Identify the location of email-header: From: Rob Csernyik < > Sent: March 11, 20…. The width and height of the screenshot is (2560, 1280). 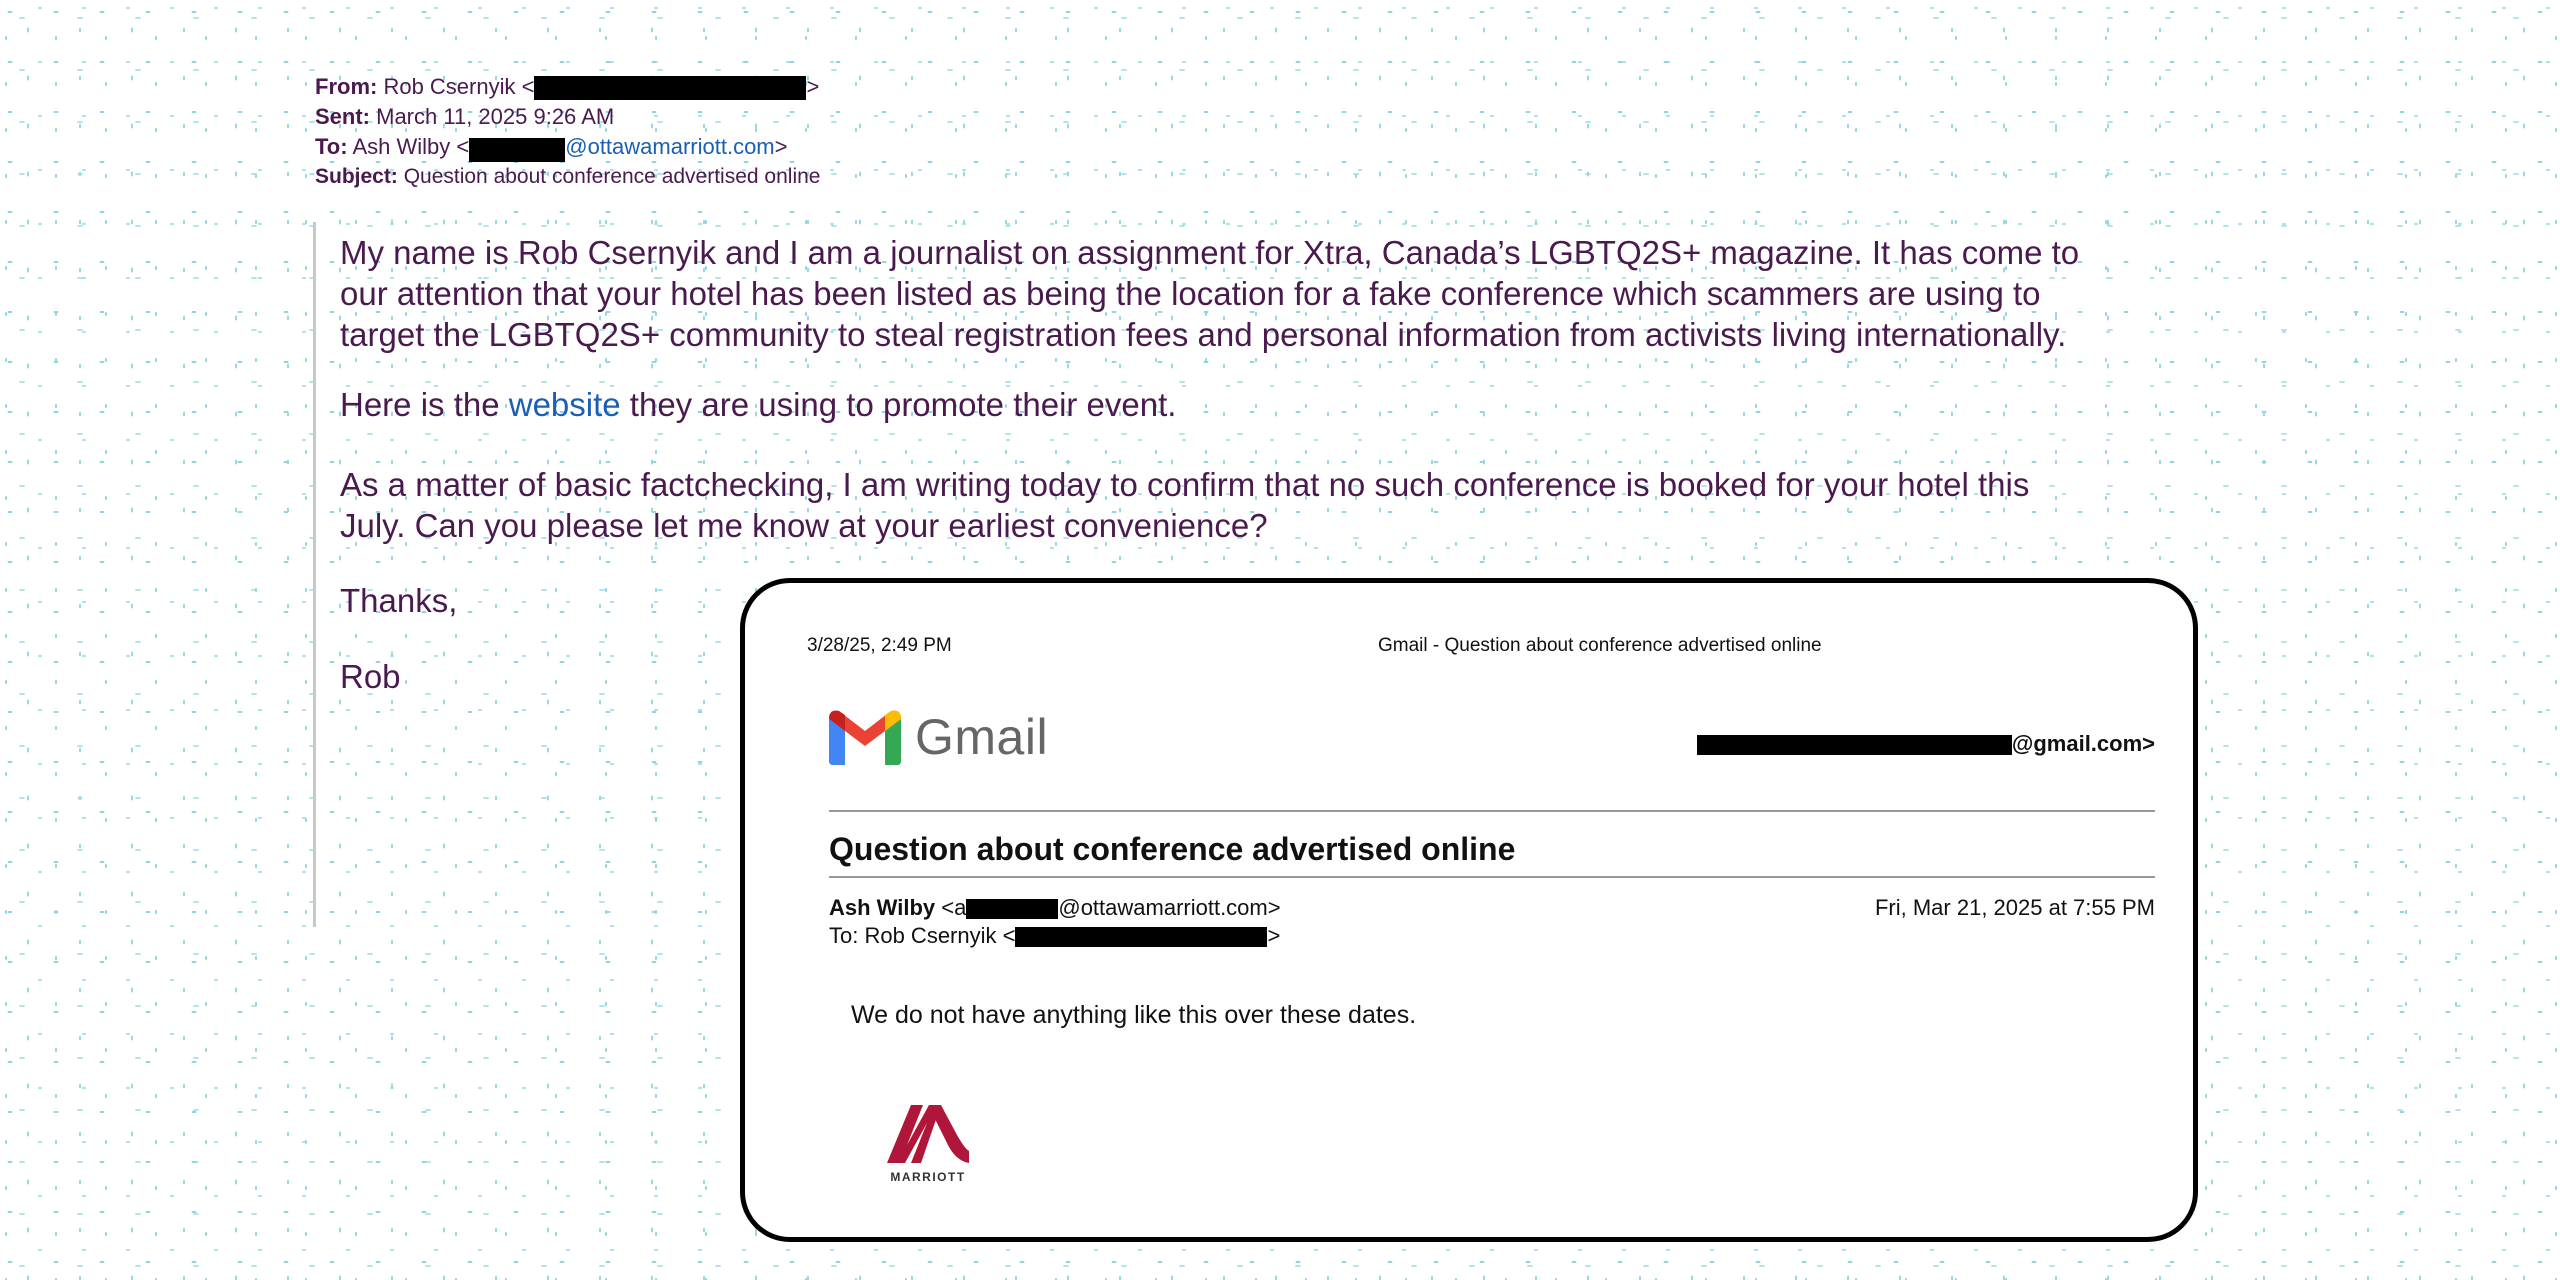
(567, 132).